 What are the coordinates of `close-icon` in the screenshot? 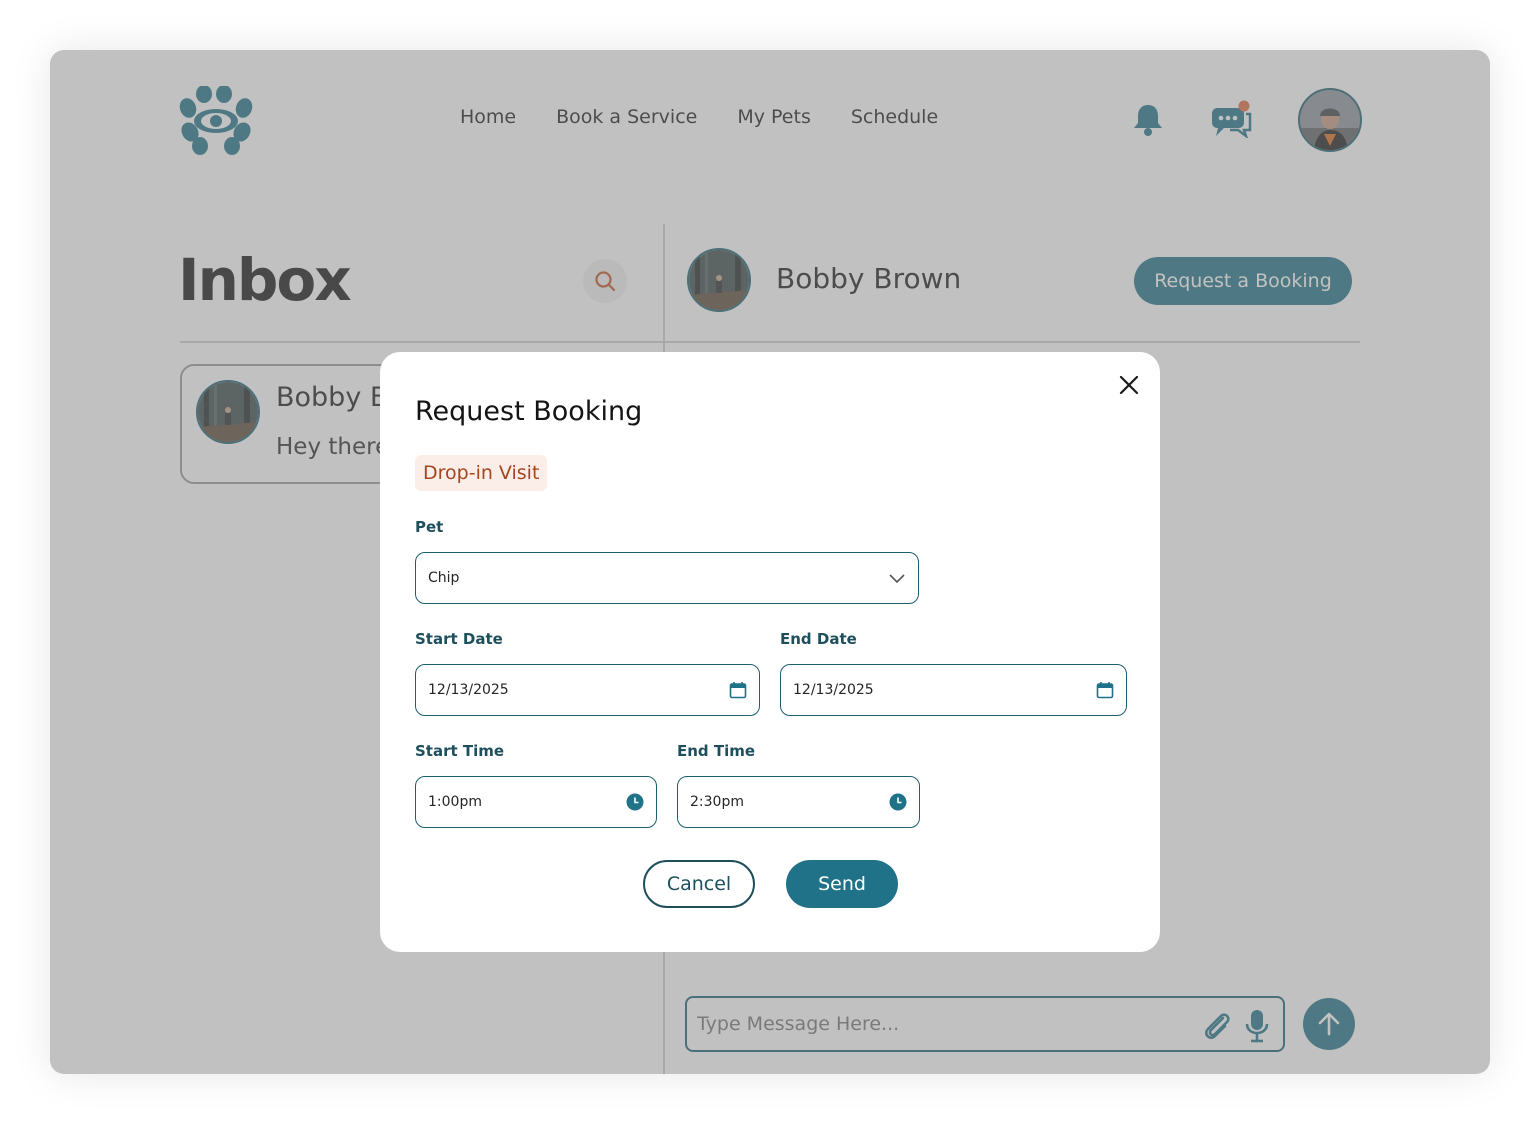 It's located at (1129, 385).